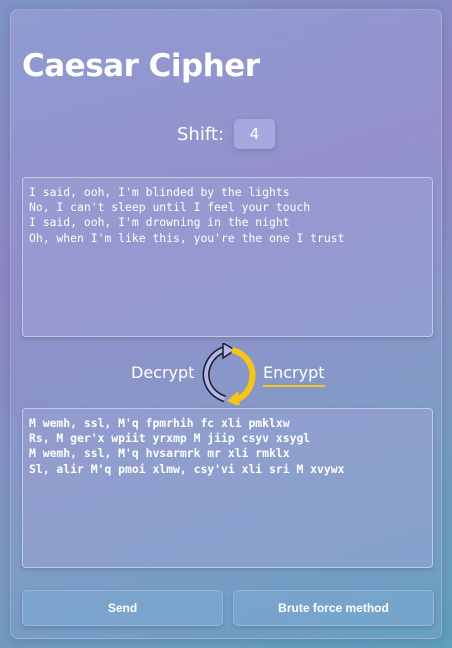 The image size is (452, 648). Describe the element at coordinates (333, 608) in the screenshot. I see `brute-force-button: Brute force method` at that location.